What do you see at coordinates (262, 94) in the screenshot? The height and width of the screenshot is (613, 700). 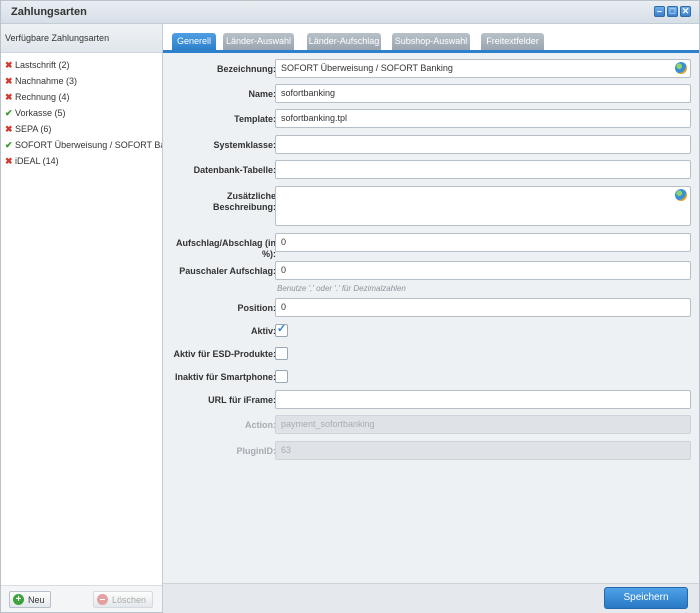 I see `name-label: Name:` at bounding box center [262, 94].